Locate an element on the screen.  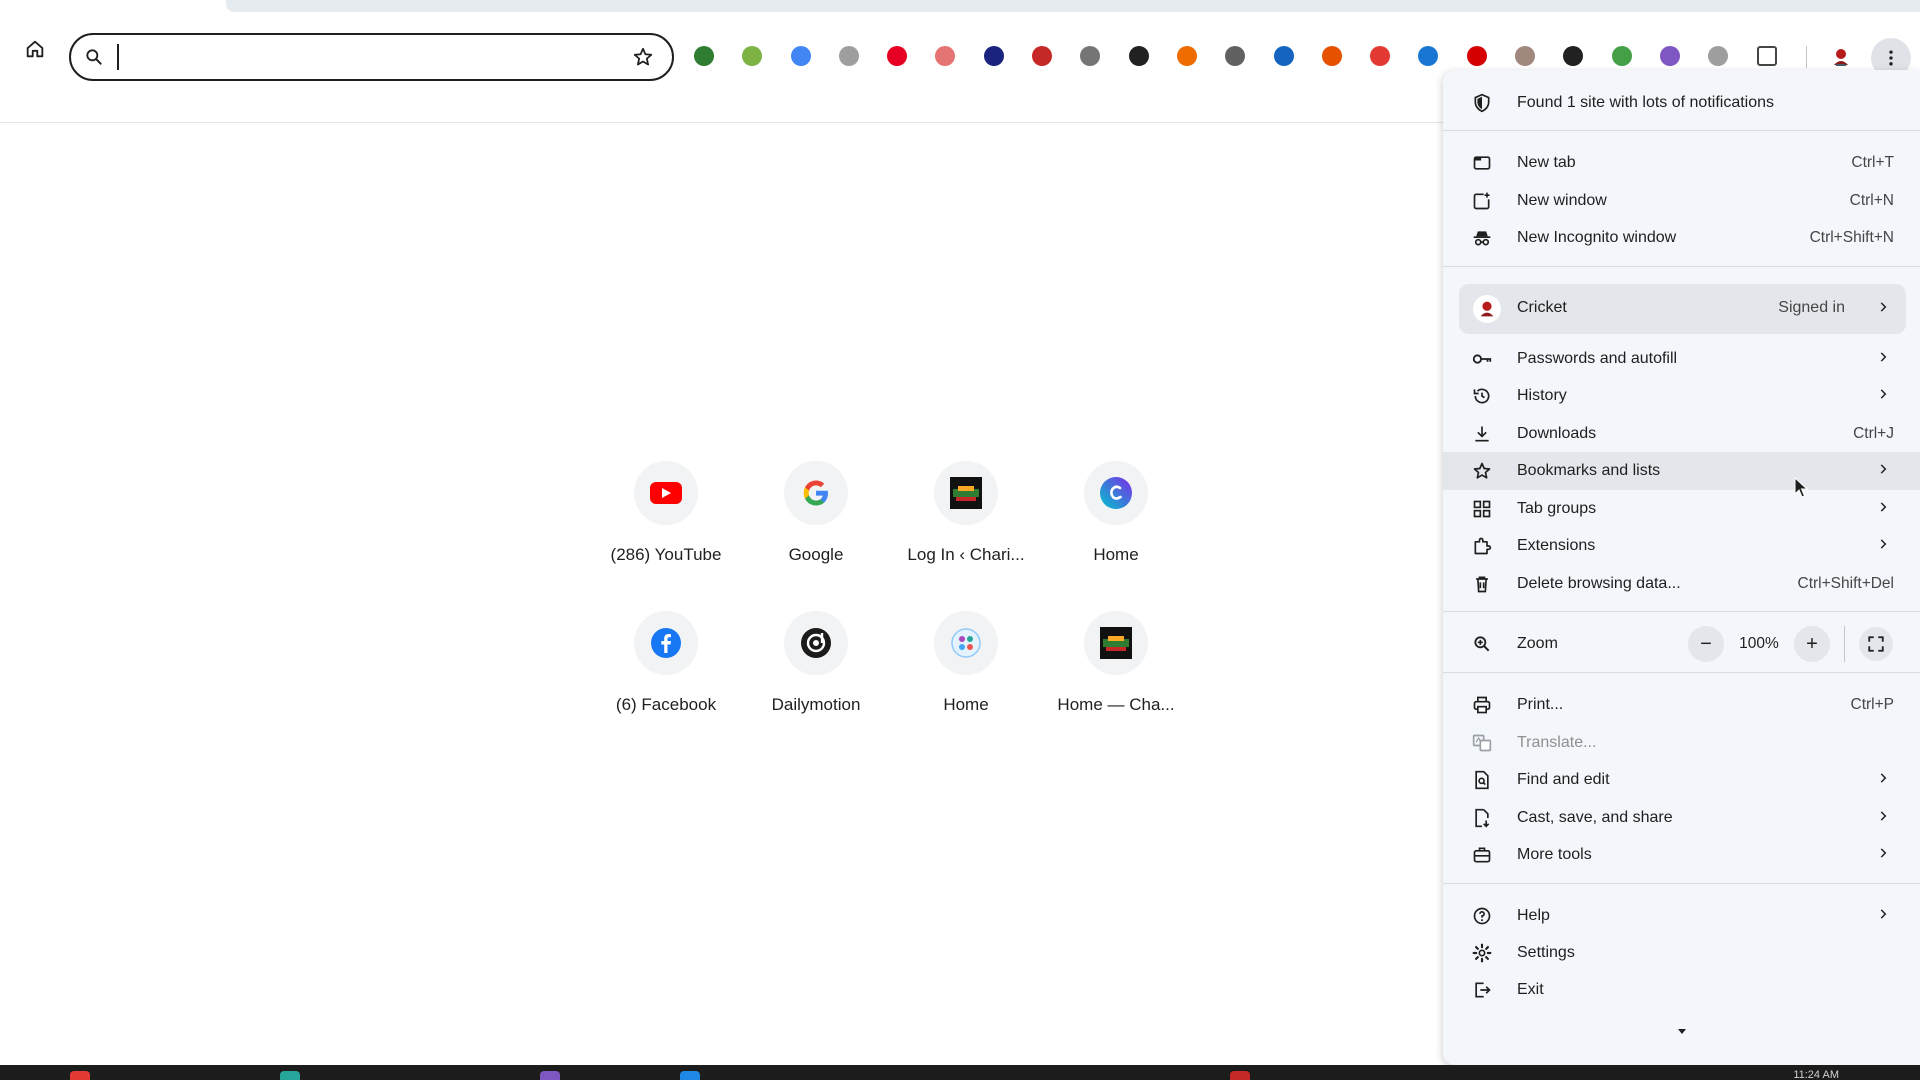
dark-square-extension-icon is located at coordinates (1573, 56).